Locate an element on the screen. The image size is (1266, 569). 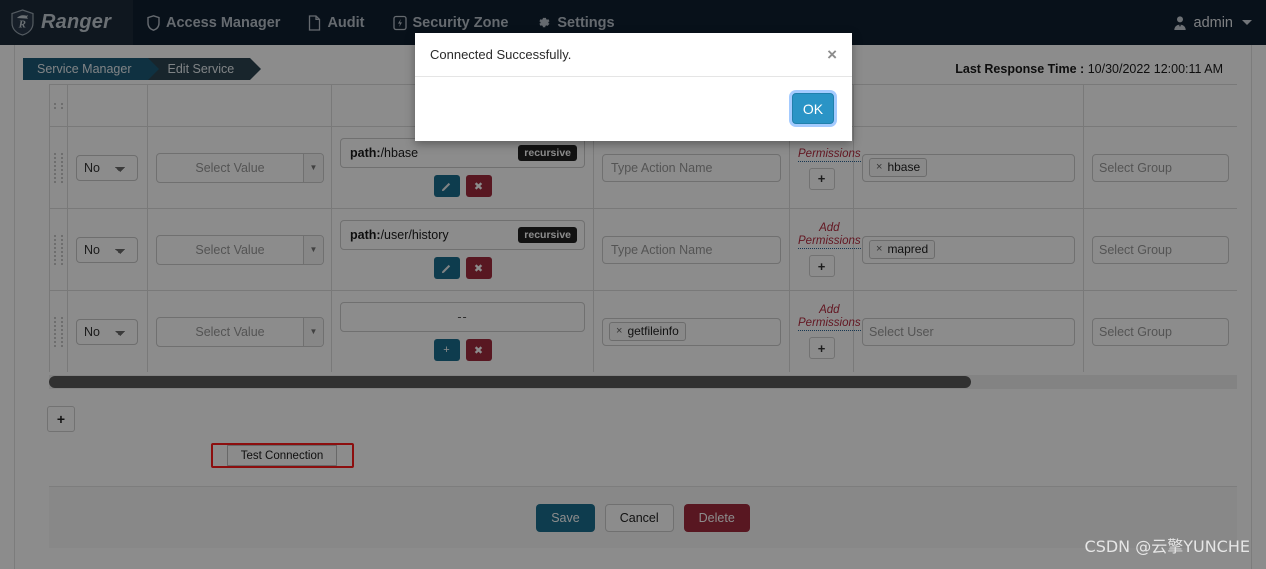
action-token-box: × getfileinfo is located at coordinates (691, 331).